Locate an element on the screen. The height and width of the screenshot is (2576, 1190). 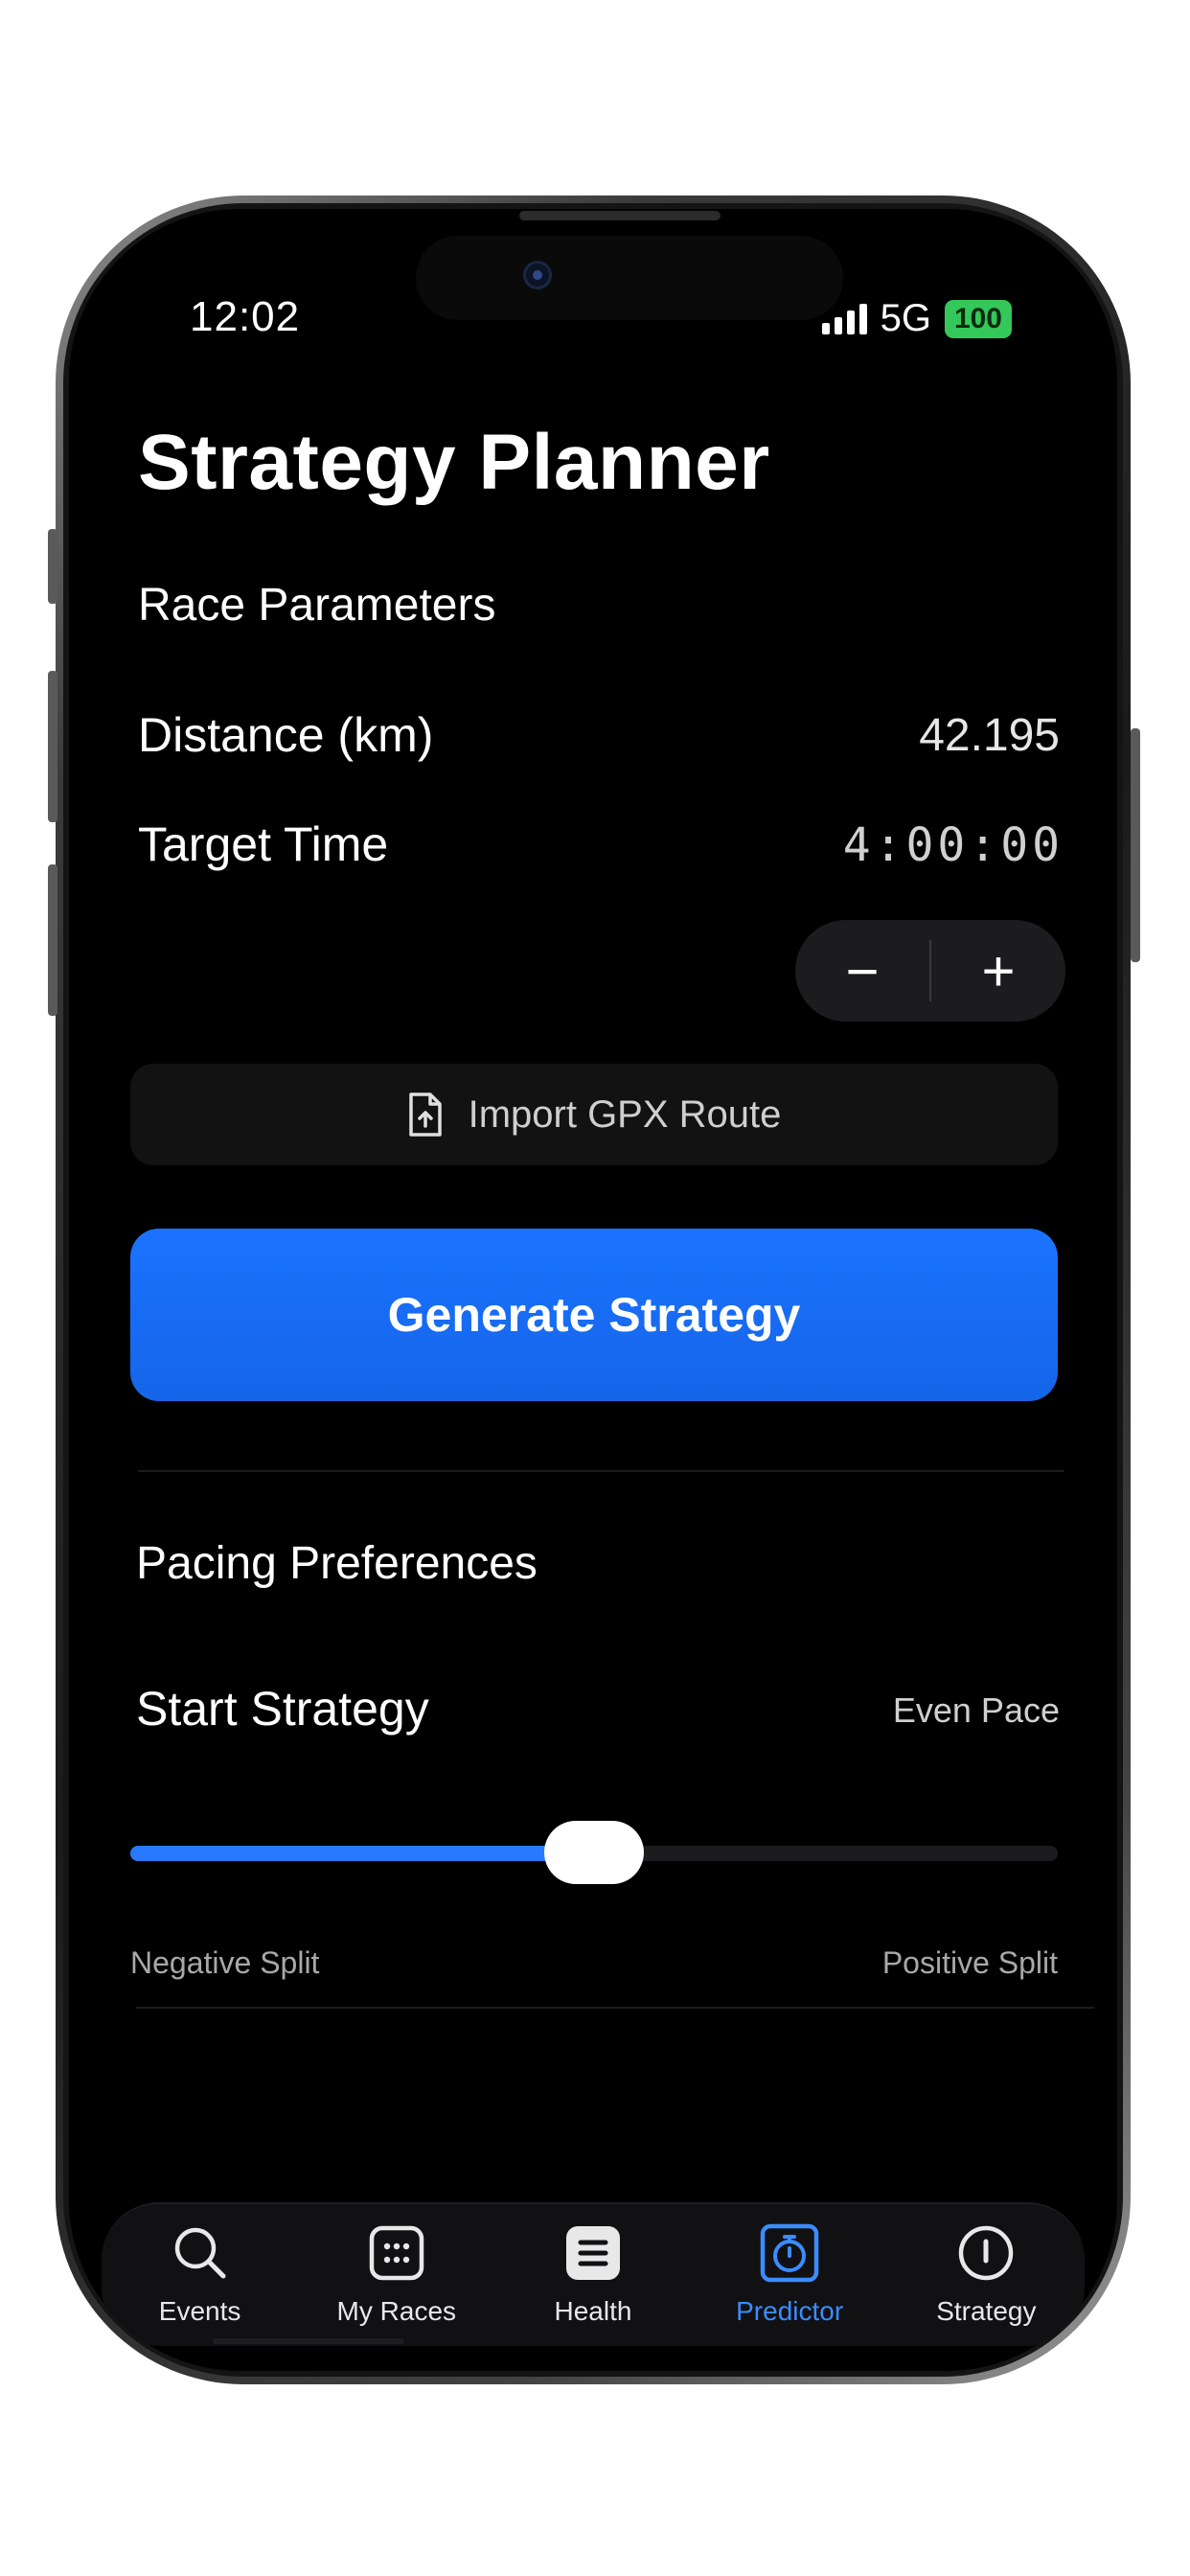
status-time: 12:02 is located at coordinates (246, 316).